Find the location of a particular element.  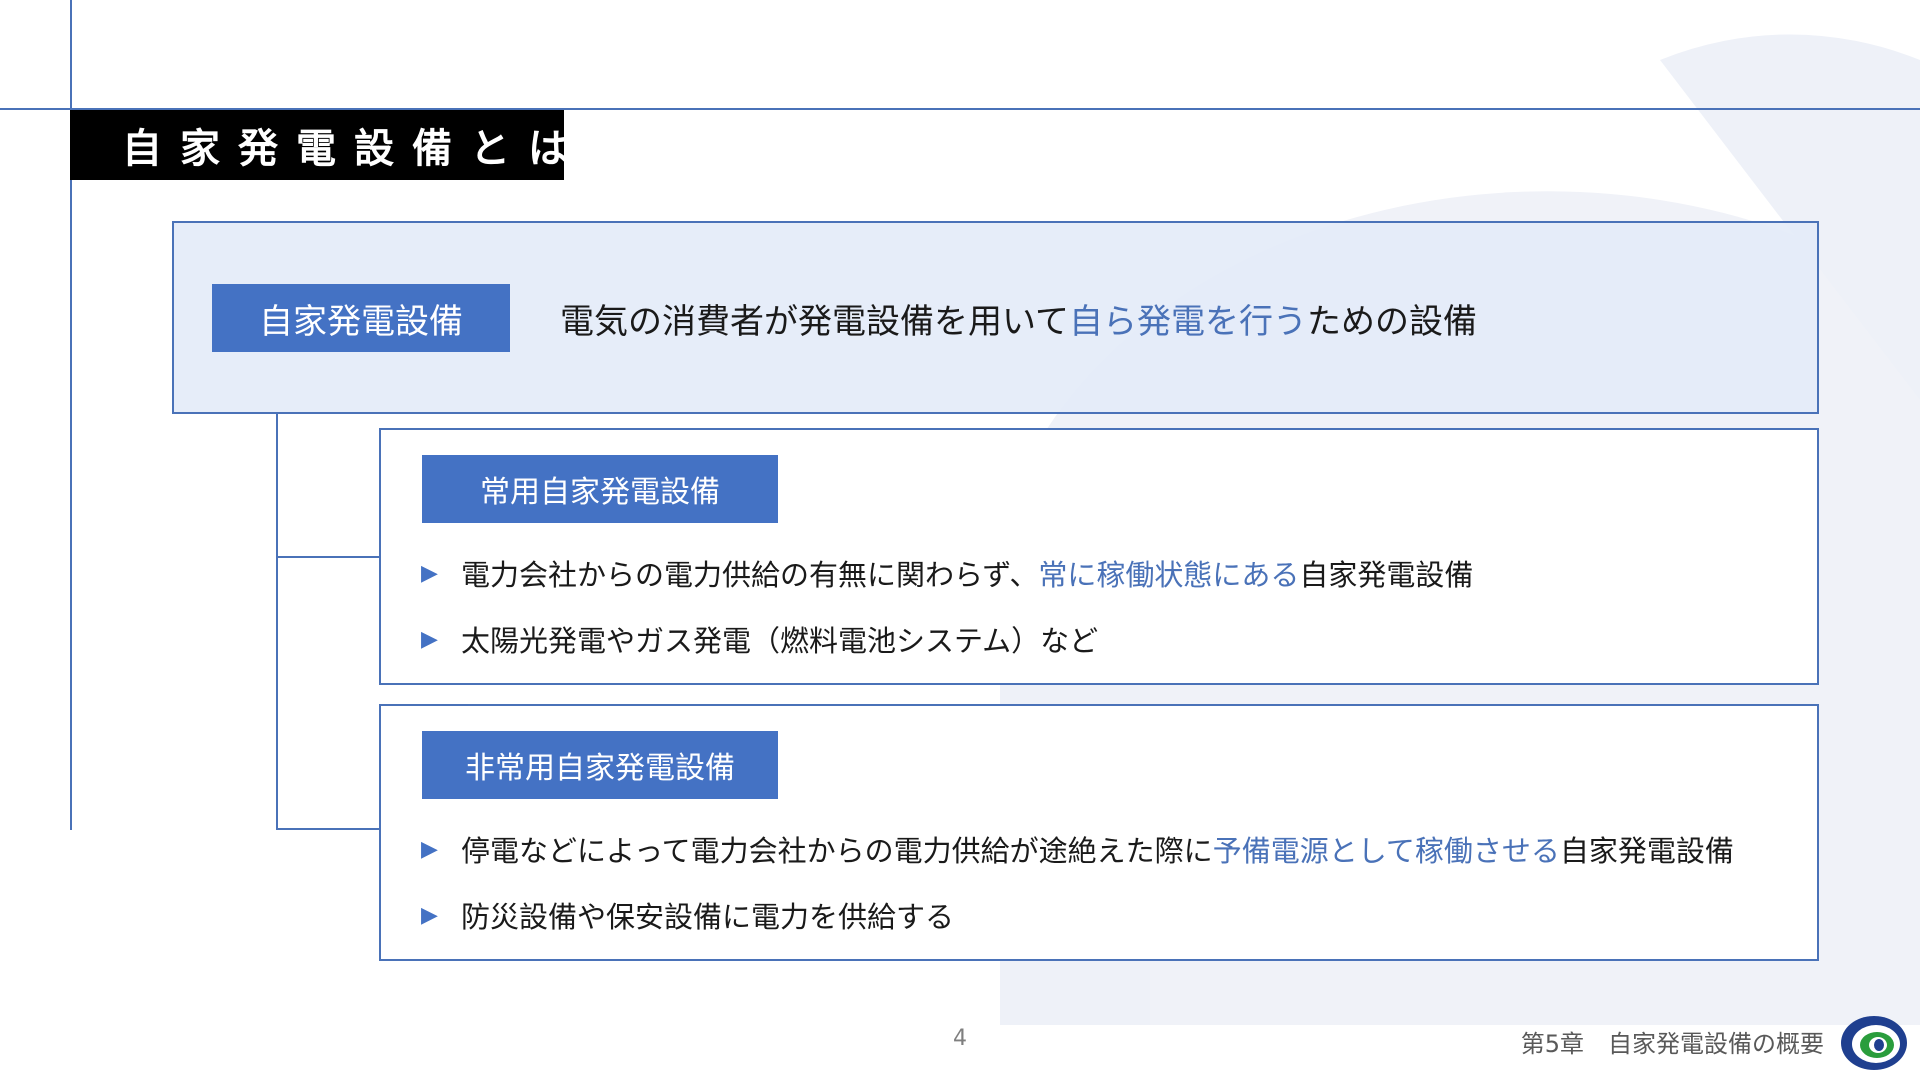

tree-connector-vertical is located at coordinates (277, 622).